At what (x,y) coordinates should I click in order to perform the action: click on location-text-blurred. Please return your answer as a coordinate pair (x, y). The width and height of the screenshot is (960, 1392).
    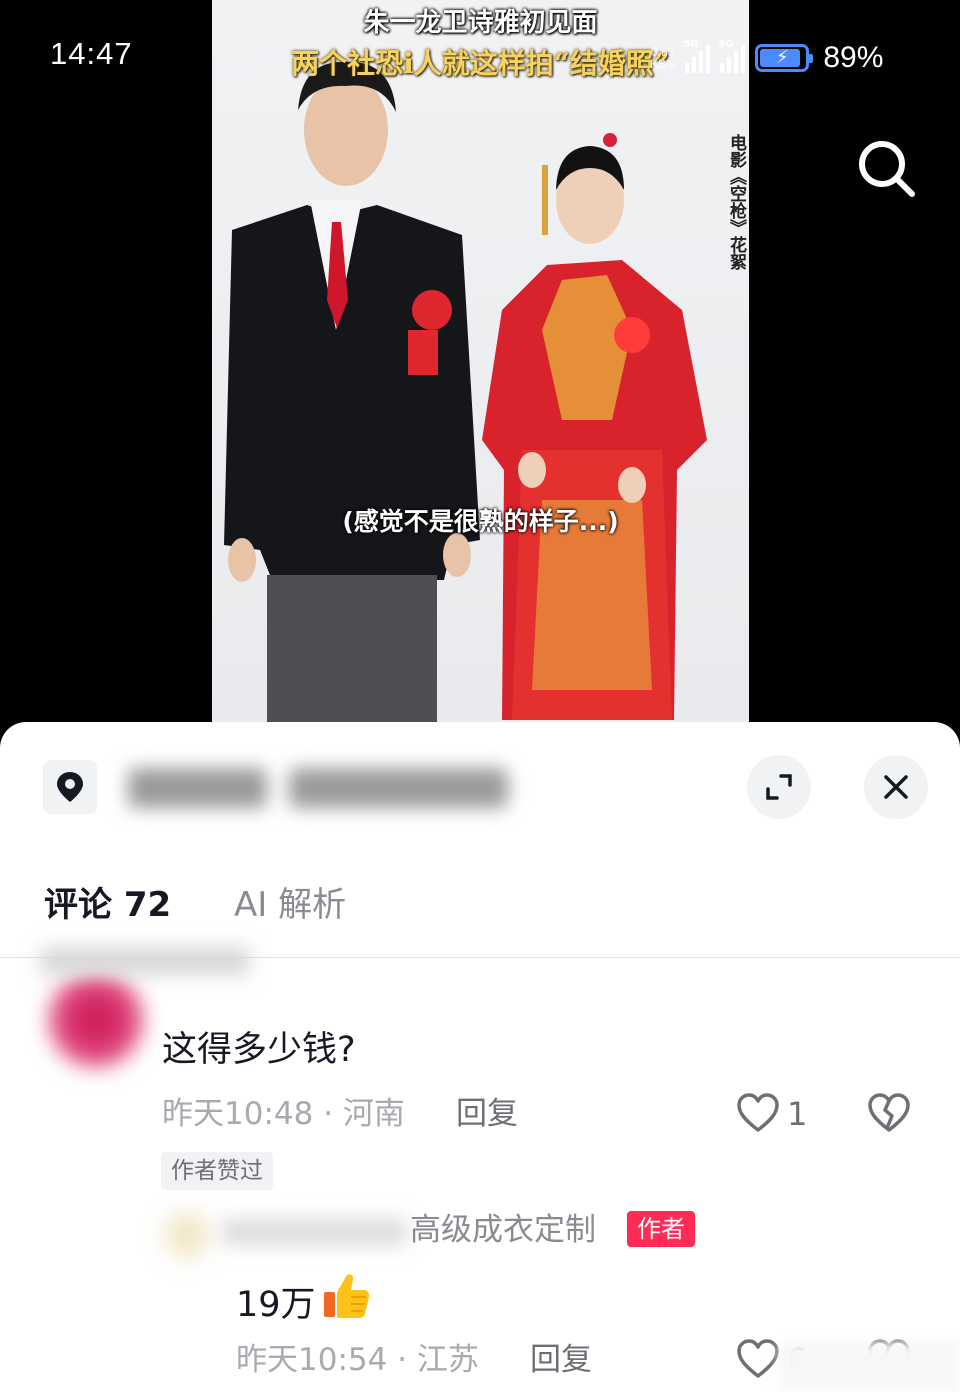
    Looking at the image, I should click on (318, 788).